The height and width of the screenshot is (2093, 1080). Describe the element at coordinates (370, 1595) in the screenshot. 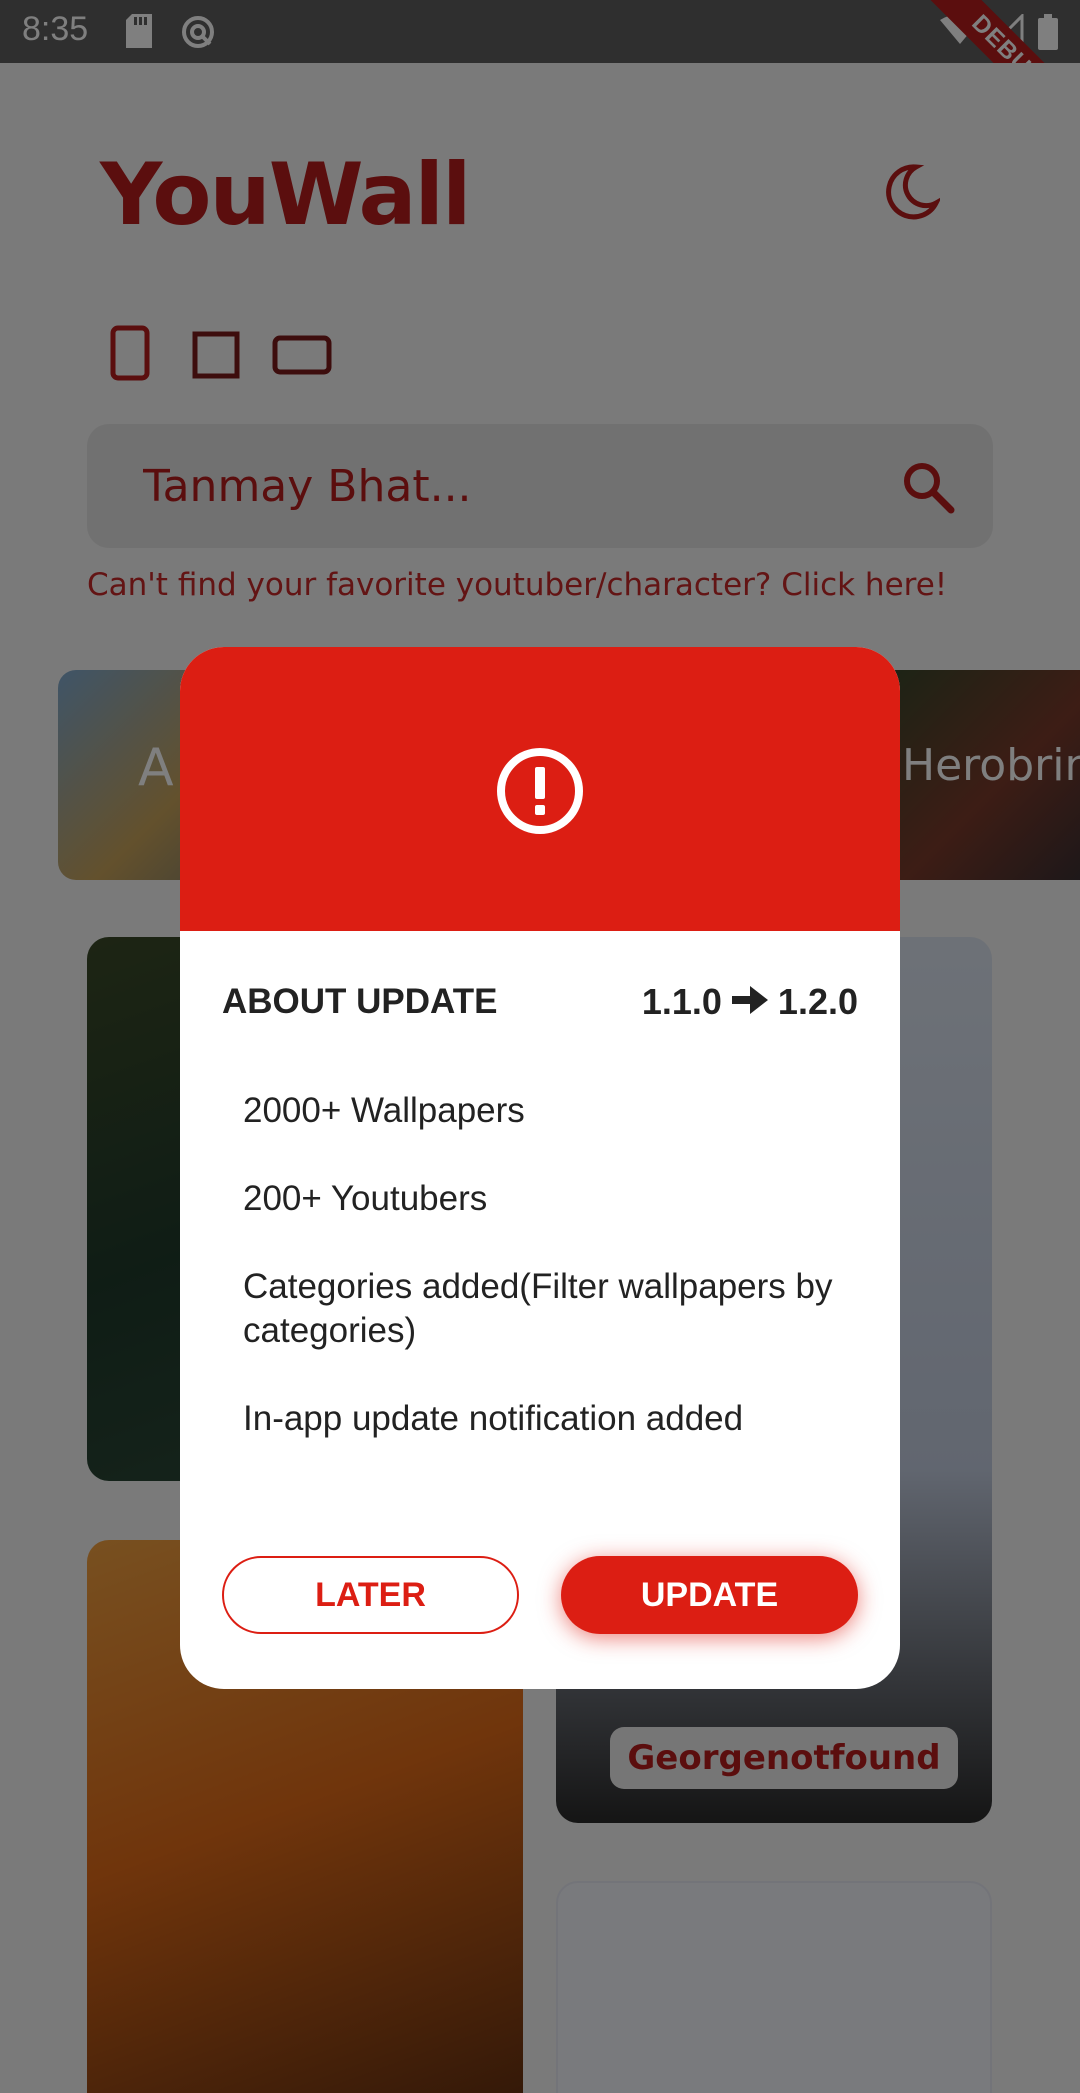

I see `later-button: LATER` at that location.